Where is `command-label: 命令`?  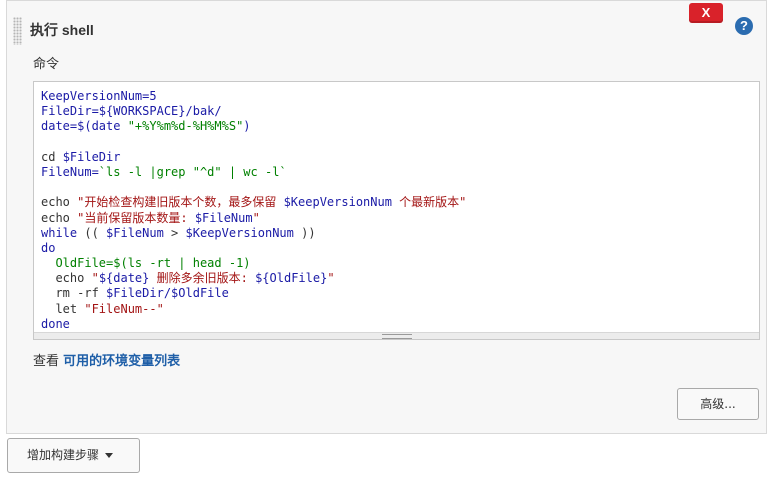 command-label: 命令 is located at coordinates (46, 64).